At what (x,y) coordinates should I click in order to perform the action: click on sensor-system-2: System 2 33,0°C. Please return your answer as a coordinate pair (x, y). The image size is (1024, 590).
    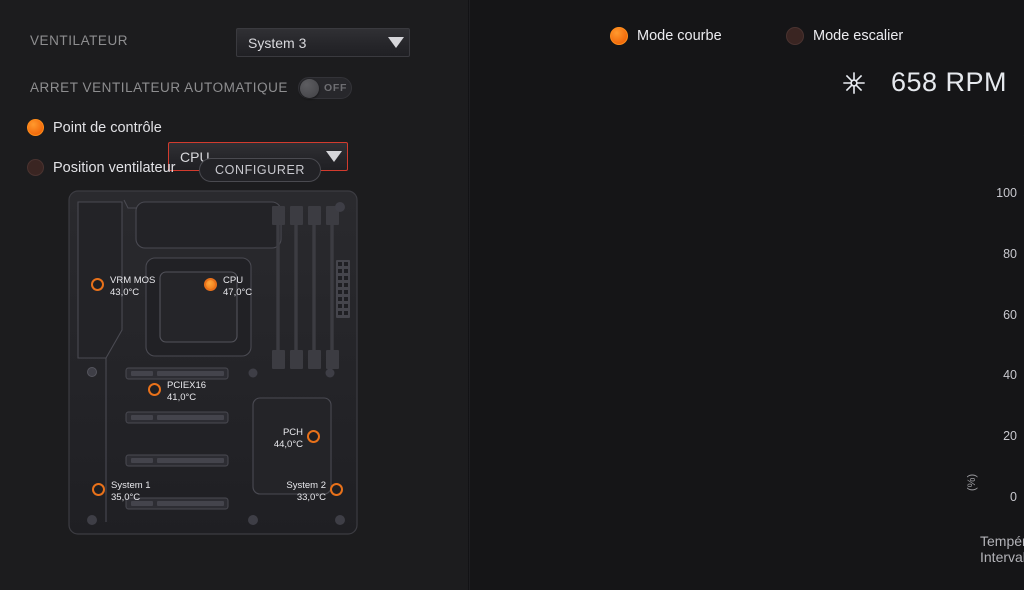
    Looking at the image, I should click on (295, 491).